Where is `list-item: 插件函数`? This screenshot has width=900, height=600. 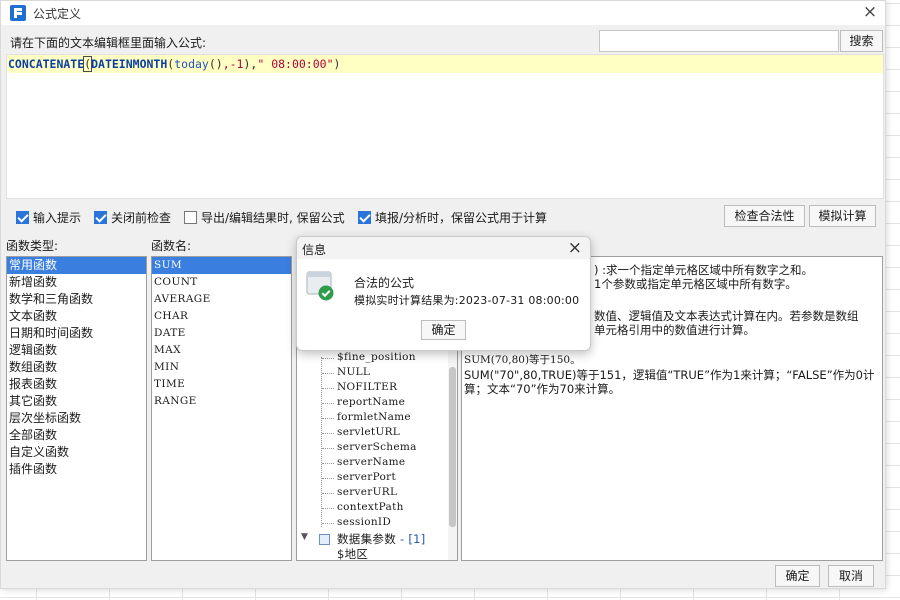 list-item: 插件函数 is located at coordinates (76, 469).